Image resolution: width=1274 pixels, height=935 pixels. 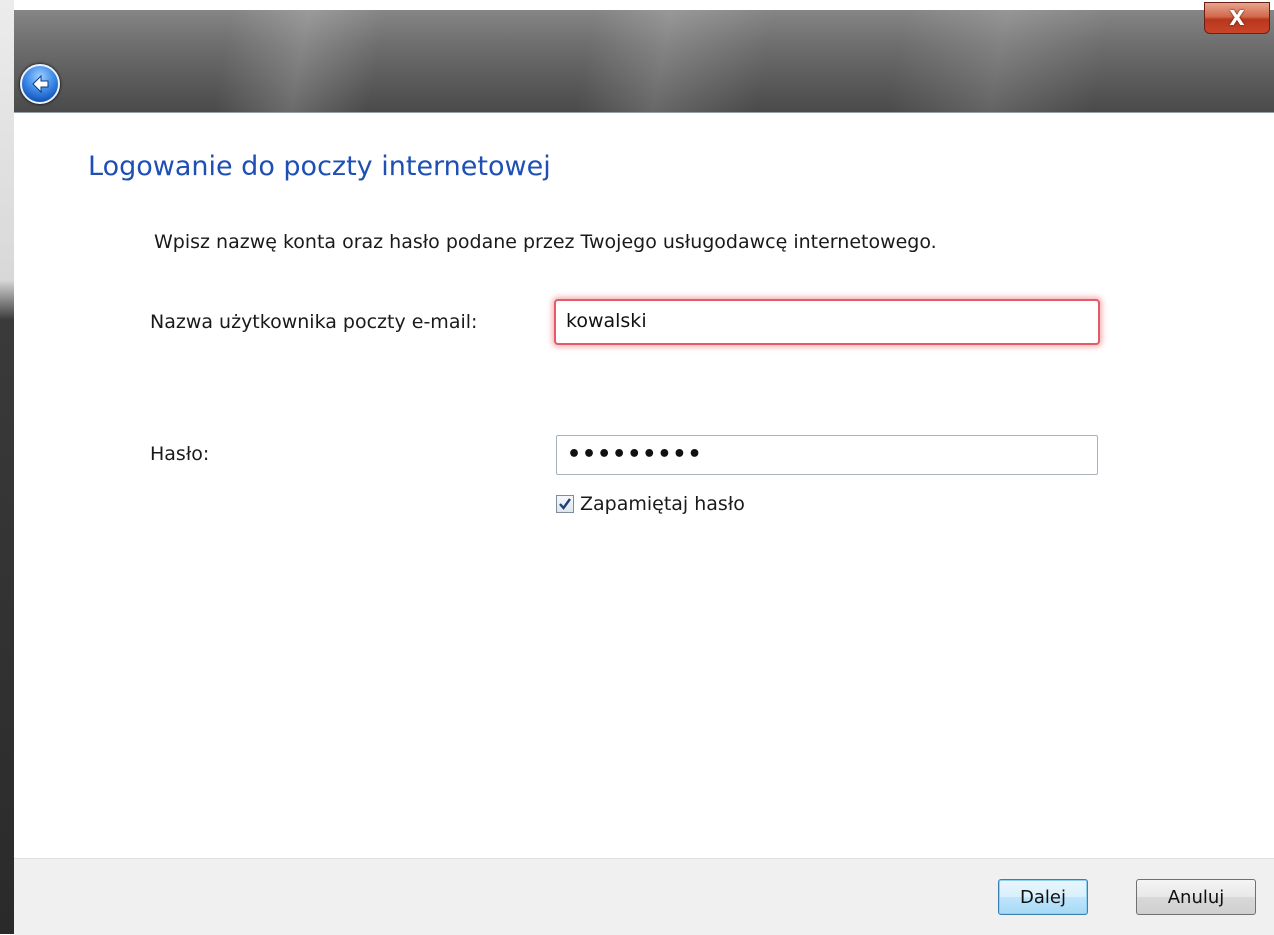 What do you see at coordinates (662, 504) in the screenshot?
I see `remember-password-label: Zapamiętaj hasło` at bounding box center [662, 504].